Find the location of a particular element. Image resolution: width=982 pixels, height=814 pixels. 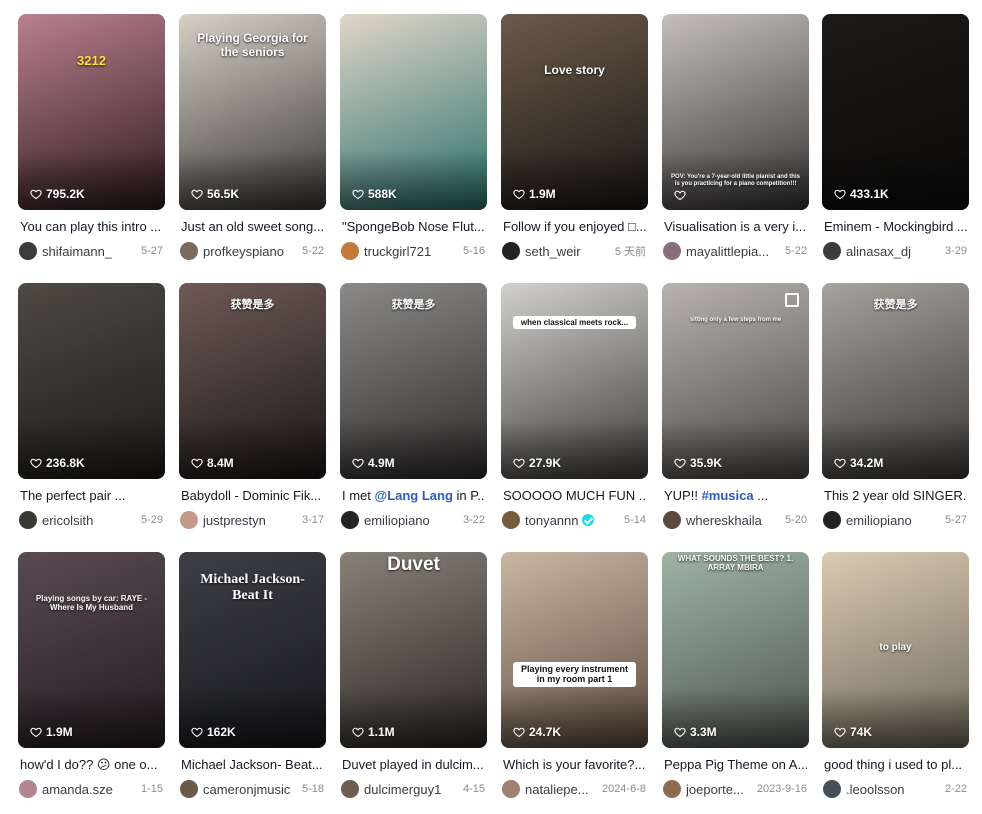

username-link: dulcimerguy1 is located at coordinates (402, 789).